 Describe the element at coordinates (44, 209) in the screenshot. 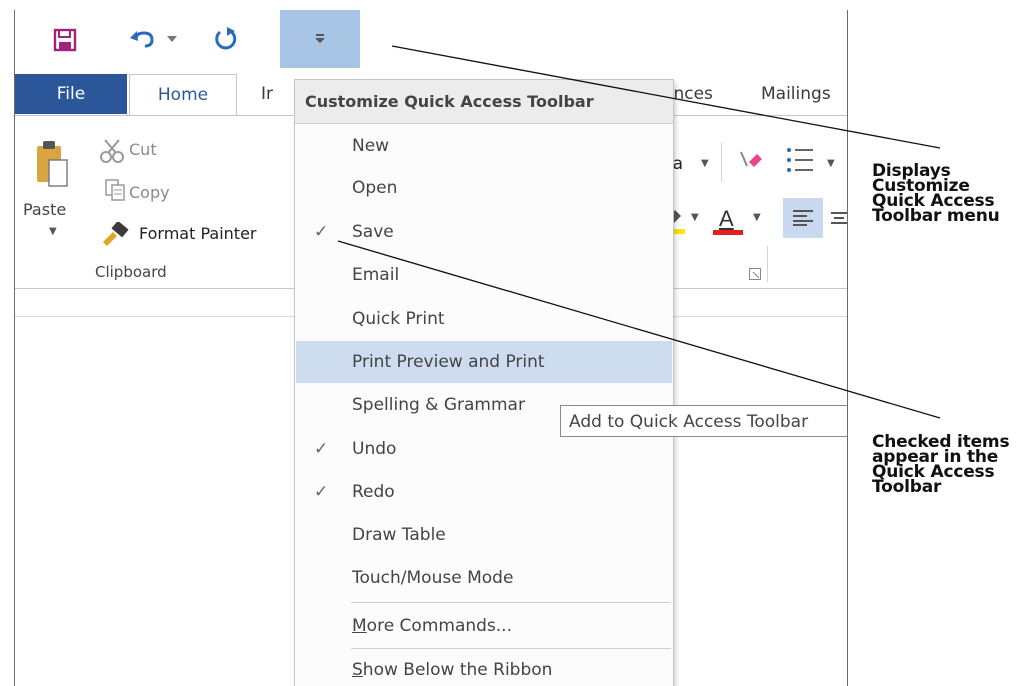

I see `paste-button-label: Paste` at that location.